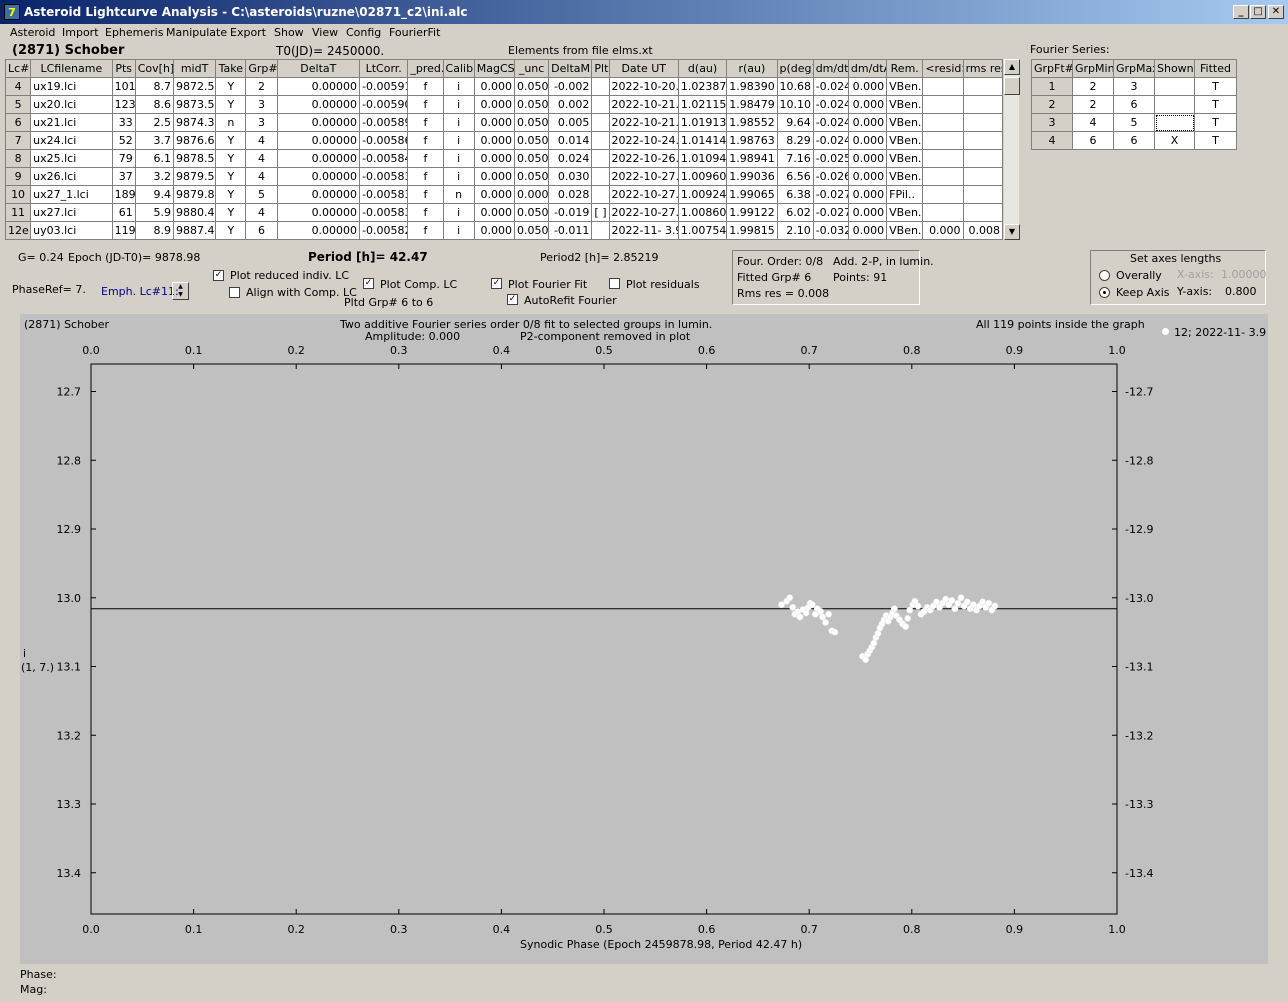  What do you see at coordinates (123, 104) in the screenshot?
I see `table-cell: 123` at bounding box center [123, 104].